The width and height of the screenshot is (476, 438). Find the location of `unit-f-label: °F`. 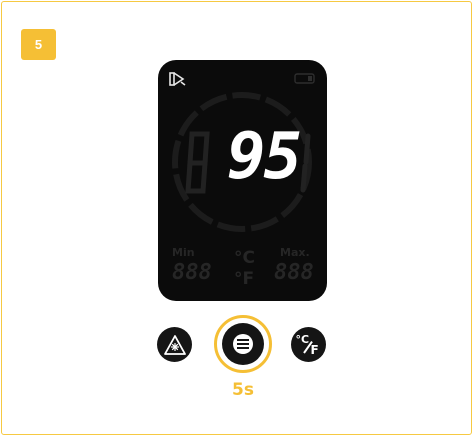

unit-f-label: °F is located at coordinates (244, 279).